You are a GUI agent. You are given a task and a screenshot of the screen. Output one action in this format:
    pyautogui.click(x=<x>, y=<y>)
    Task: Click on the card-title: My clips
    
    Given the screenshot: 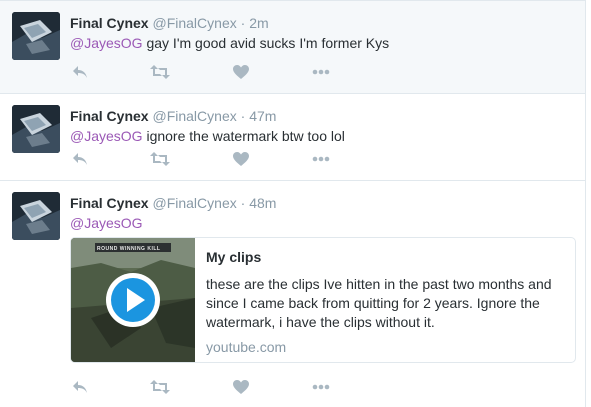 What is the action you would take?
    pyautogui.click(x=386, y=257)
    